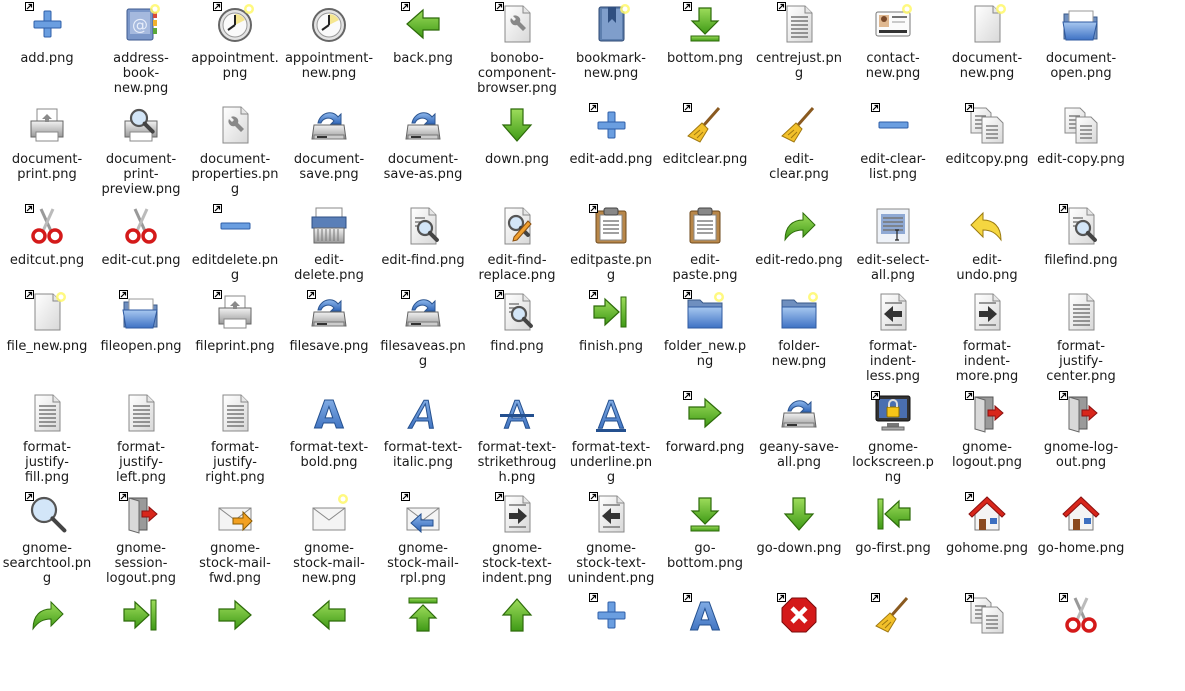 This screenshot has width=1185, height=691. I want to click on file-item: Aformat-text- strikethroug h.png, so click(517, 439).